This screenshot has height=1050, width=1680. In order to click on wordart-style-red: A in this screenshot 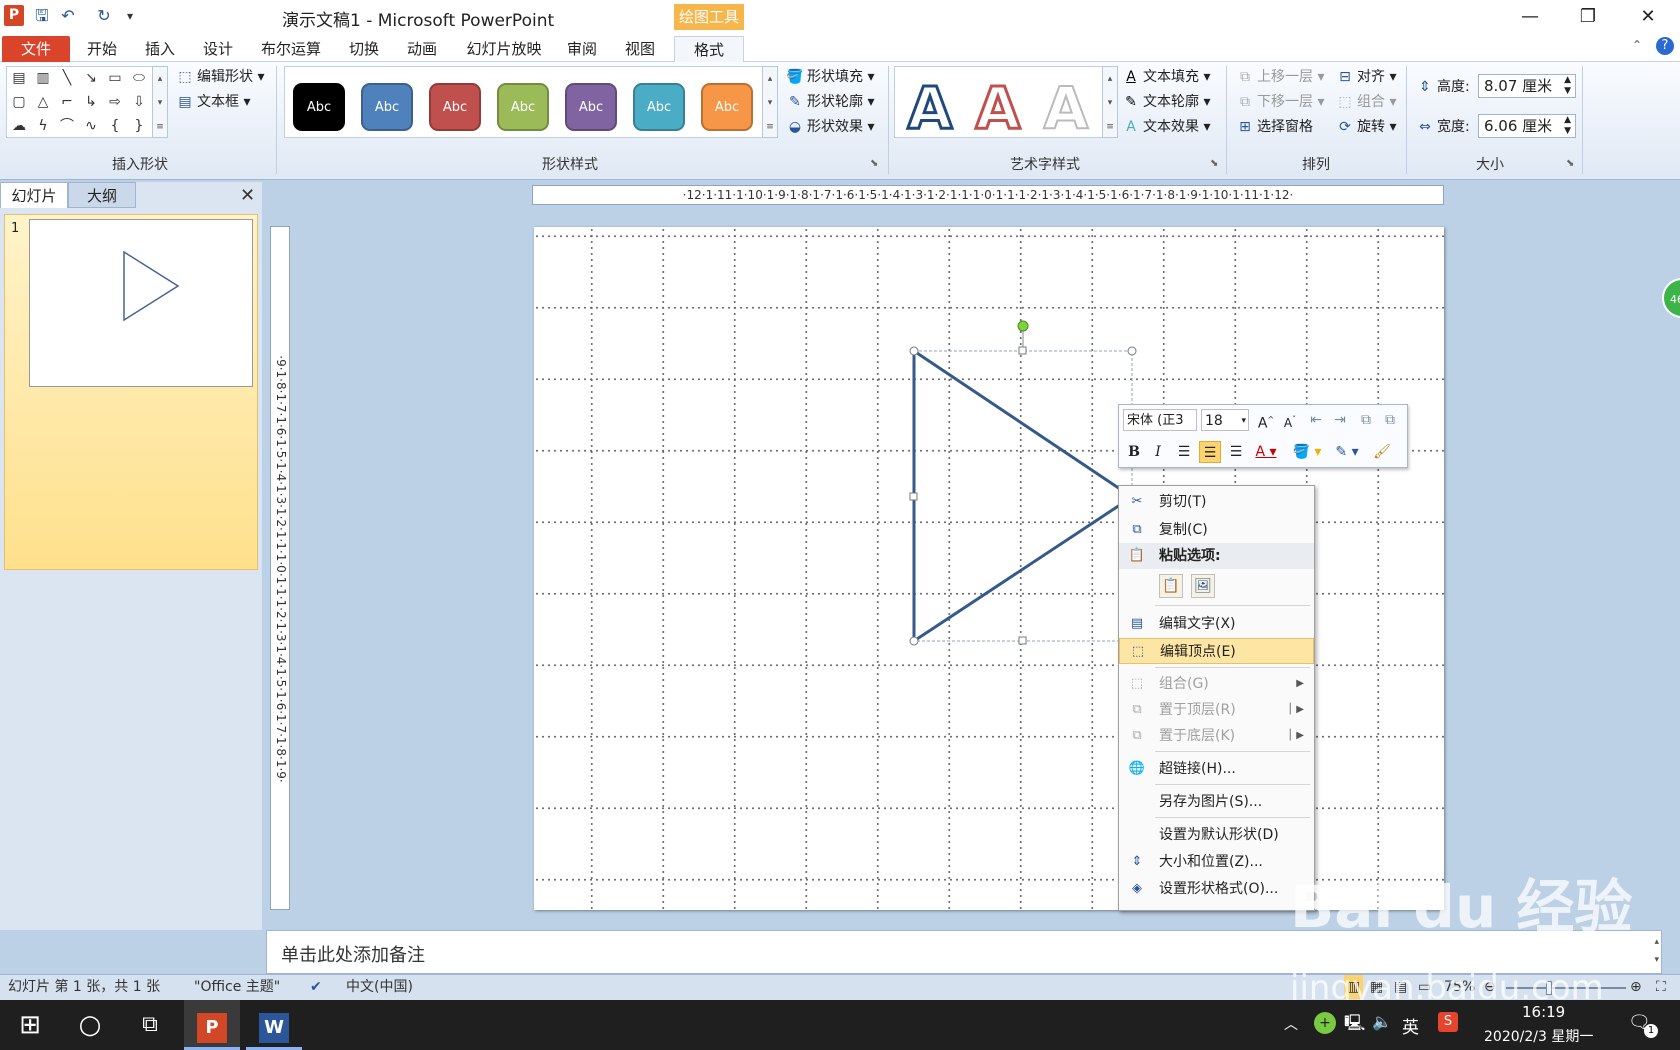, I will do `click(998, 108)`.